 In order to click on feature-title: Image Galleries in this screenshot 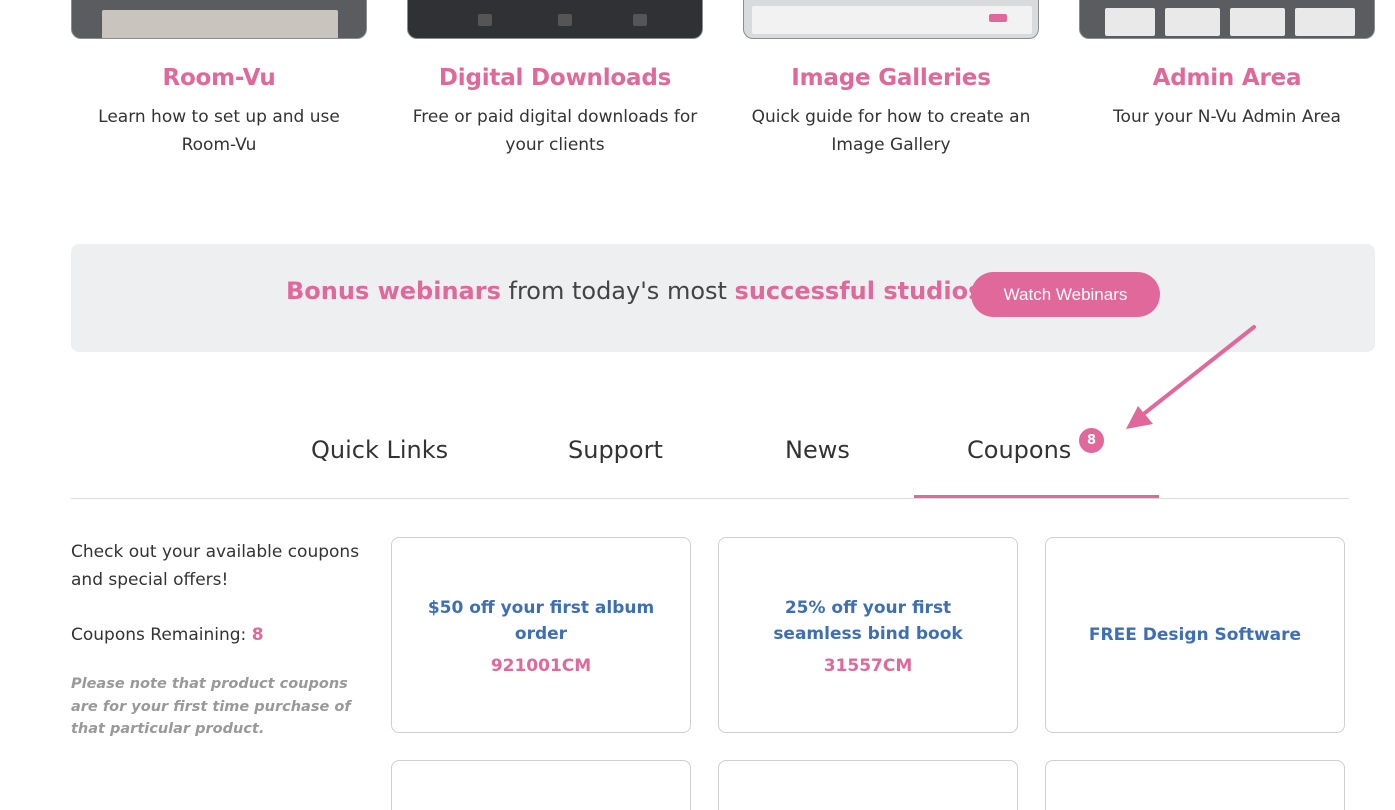, I will do `click(891, 78)`.